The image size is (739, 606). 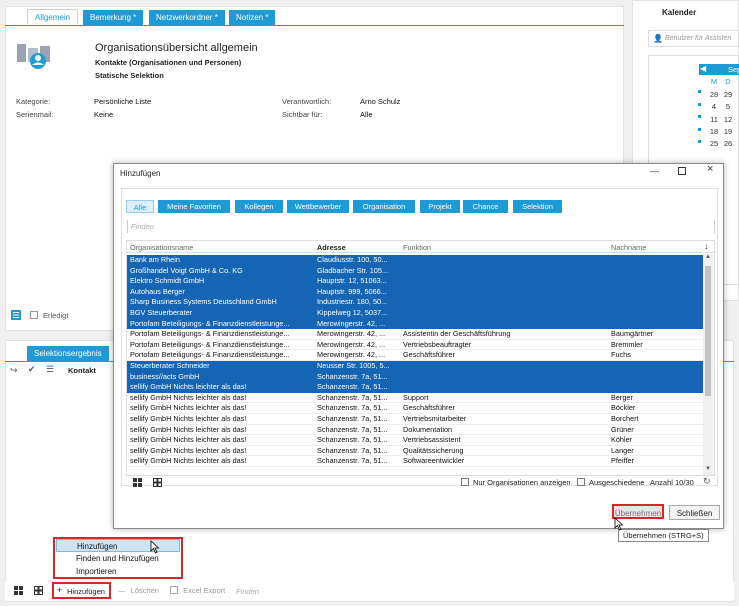 I want to click on filter-kollegen: Kollegen, so click(x=259, y=206).